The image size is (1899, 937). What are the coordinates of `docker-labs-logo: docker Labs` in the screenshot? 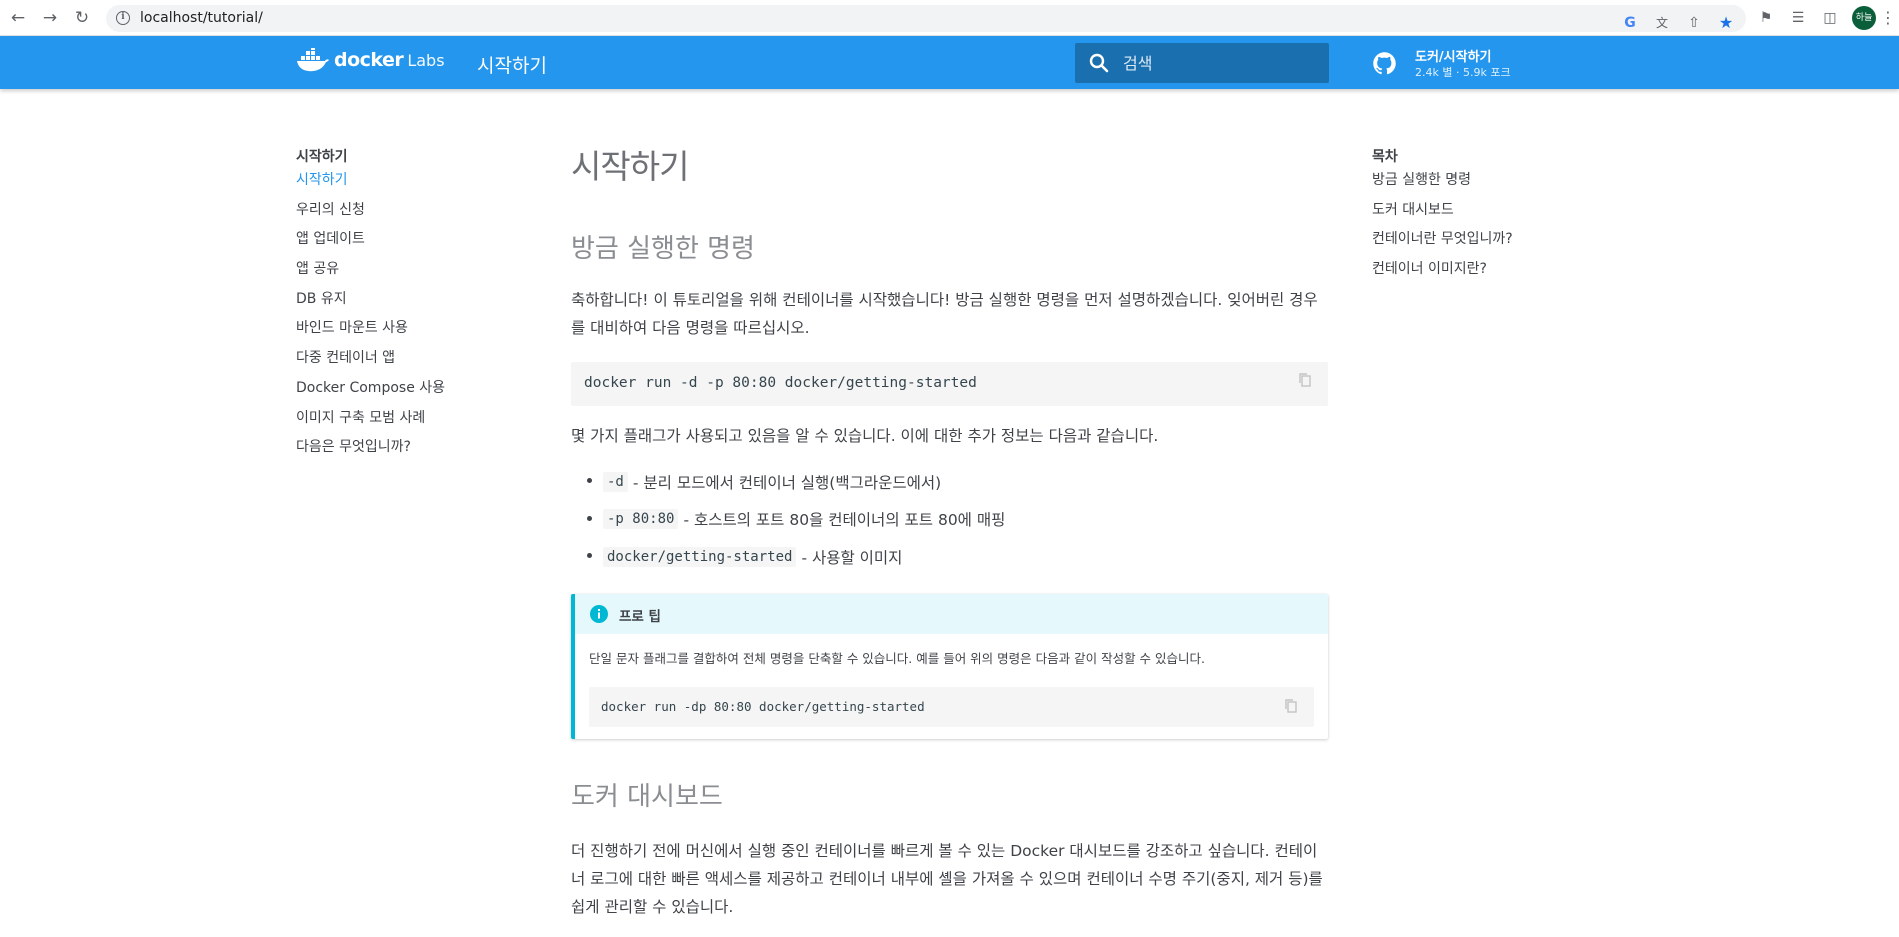 It's located at (370, 60).